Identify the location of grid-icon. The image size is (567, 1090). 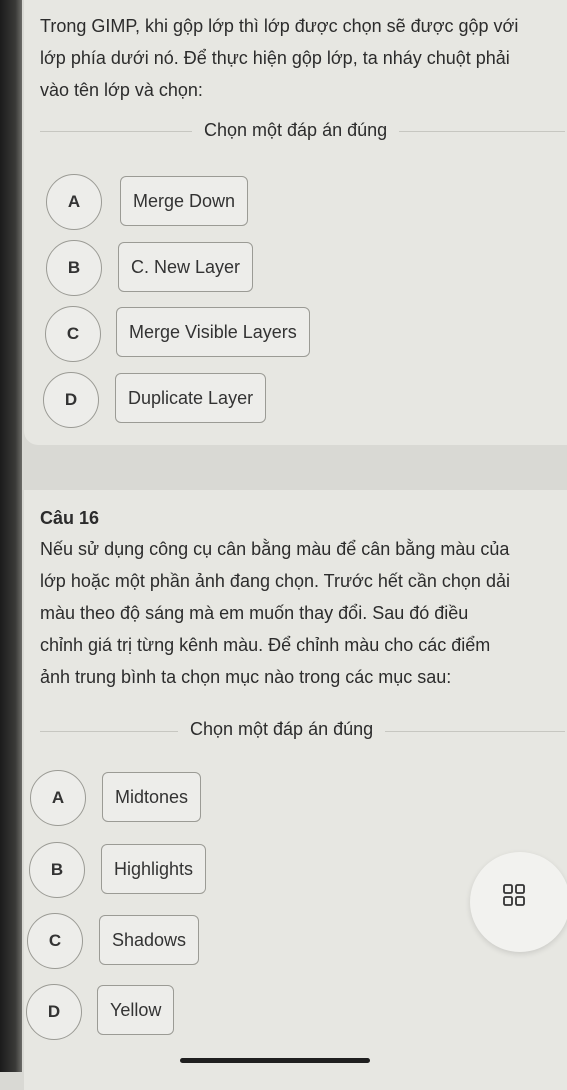
(514, 895).